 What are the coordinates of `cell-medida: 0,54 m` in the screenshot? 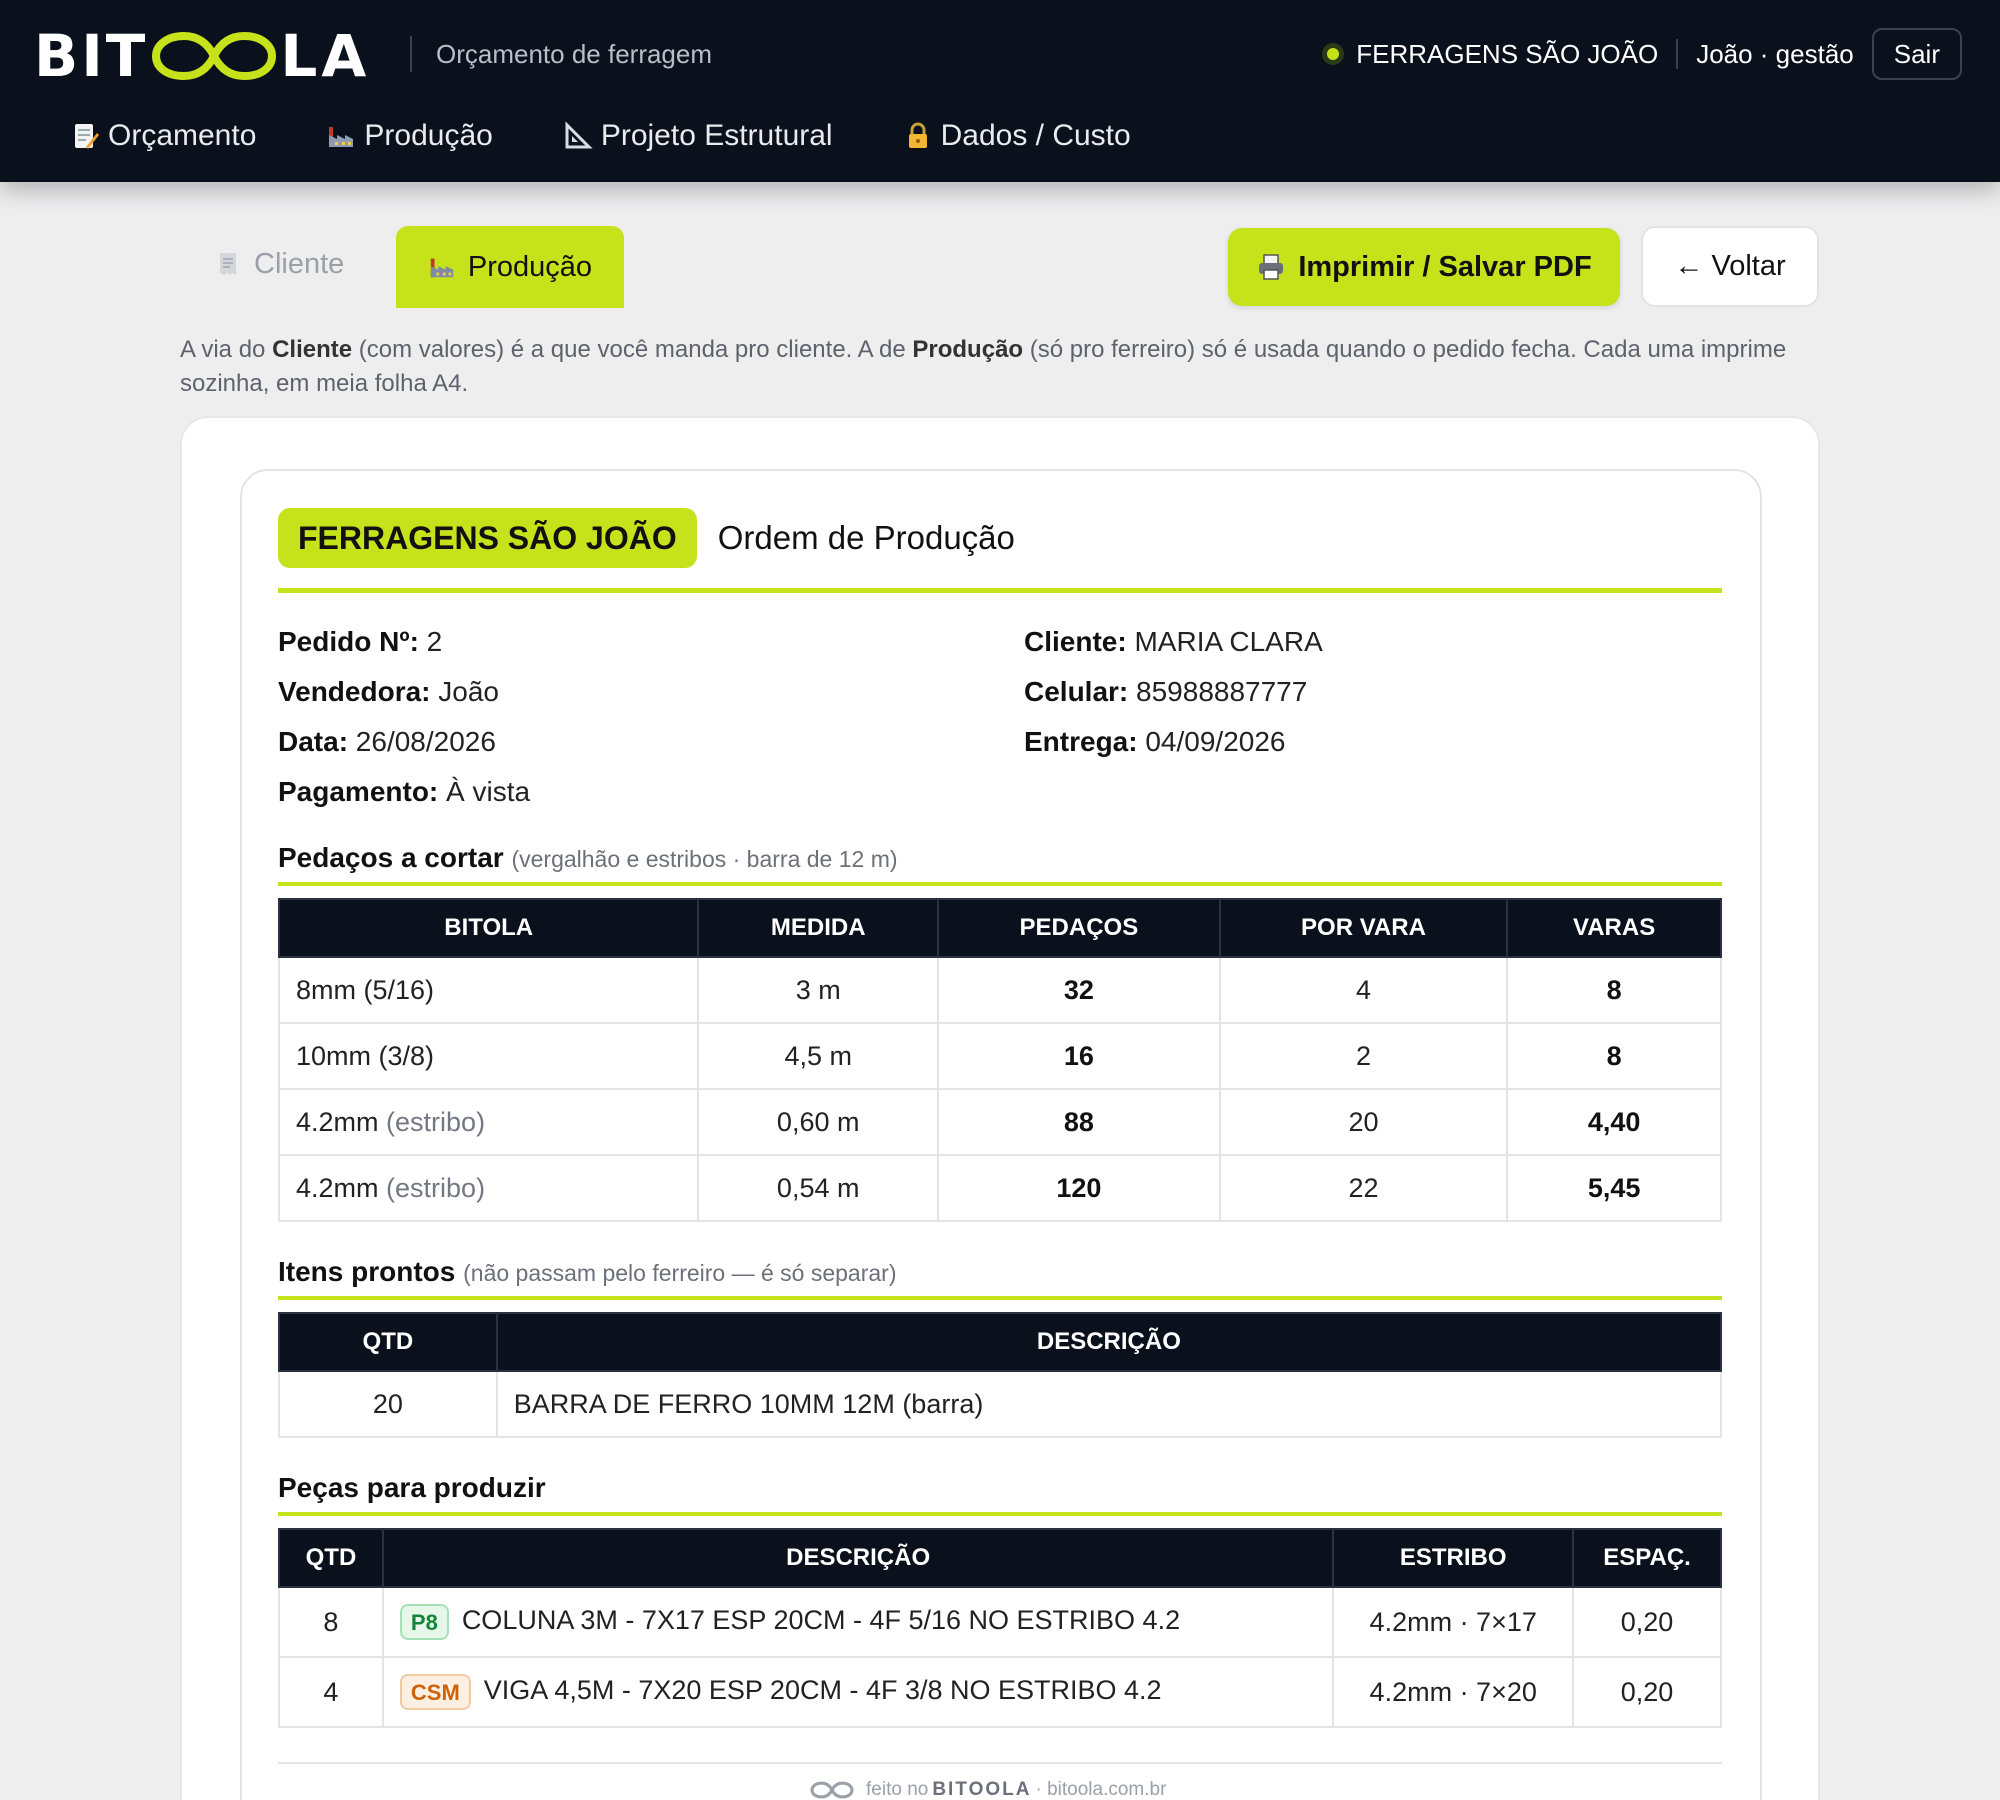 It's located at (818, 1188).